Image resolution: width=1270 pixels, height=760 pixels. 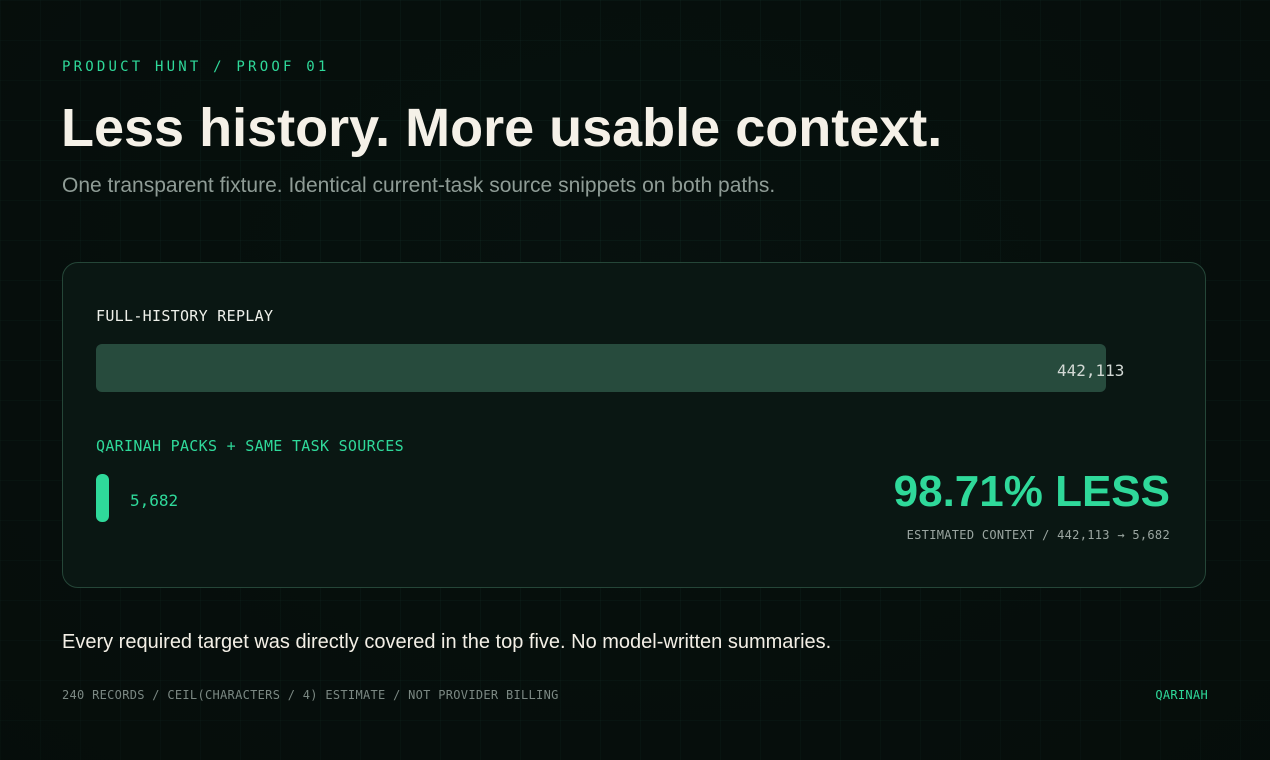 I want to click on page-title: Less history. More usable context., so click(x=502, y=128).